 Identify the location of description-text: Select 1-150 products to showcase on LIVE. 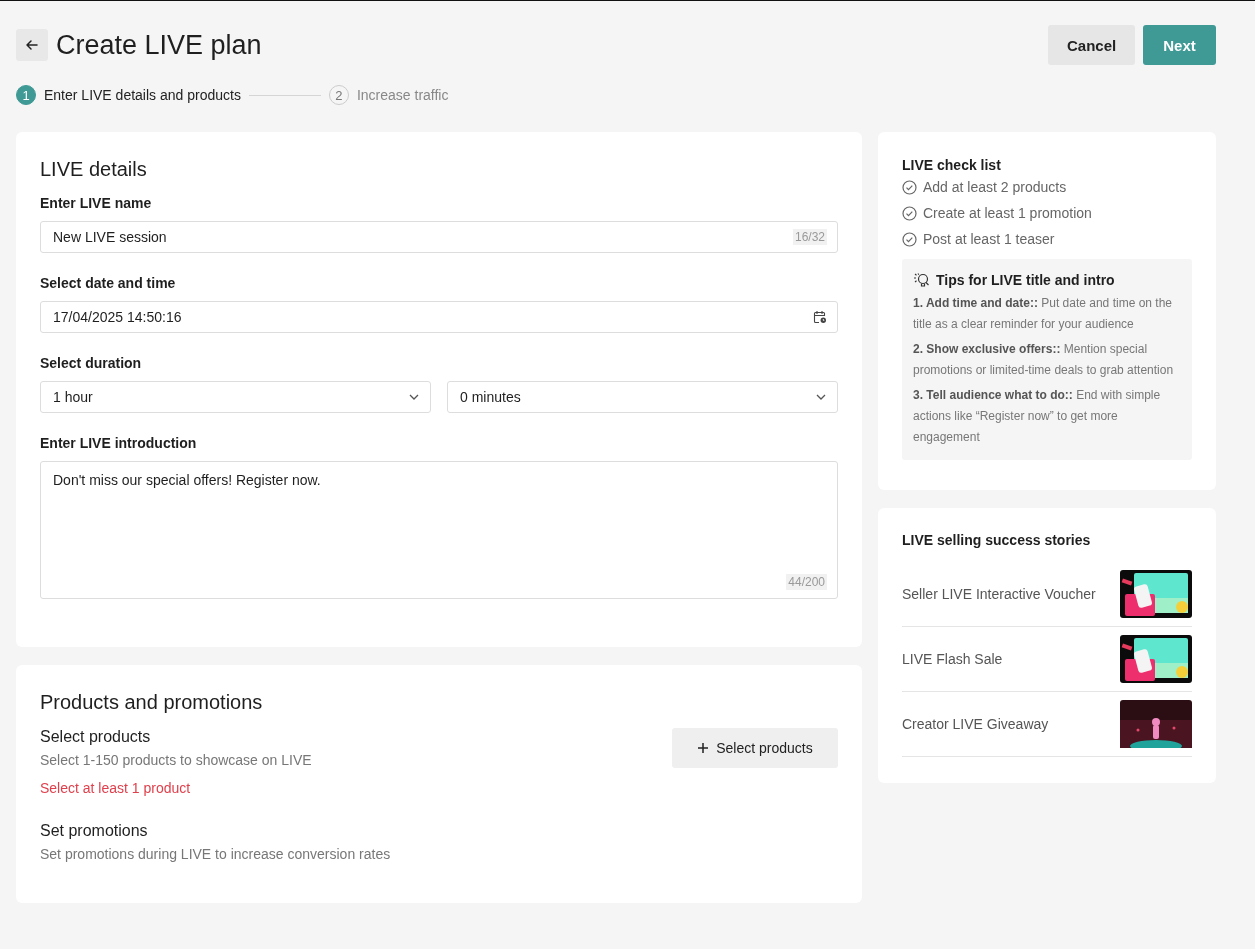
(176, 760).